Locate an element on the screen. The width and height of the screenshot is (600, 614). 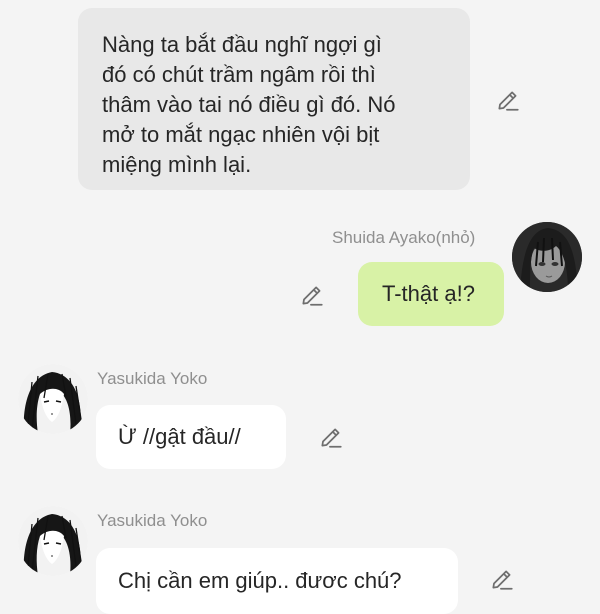
incoming-message-bubble: Ừ //gật đầu// is located at coordinates (191, 437).